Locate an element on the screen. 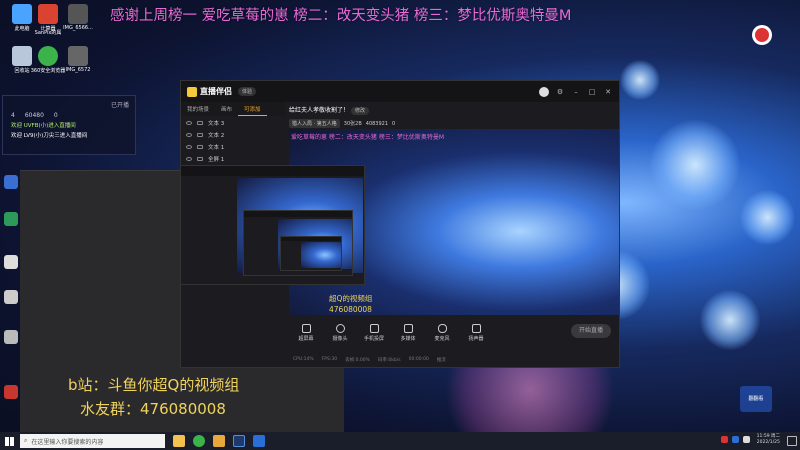  search-placeholder: 在这里输入你要搜索的内容 is located at coordinates (67, 442).